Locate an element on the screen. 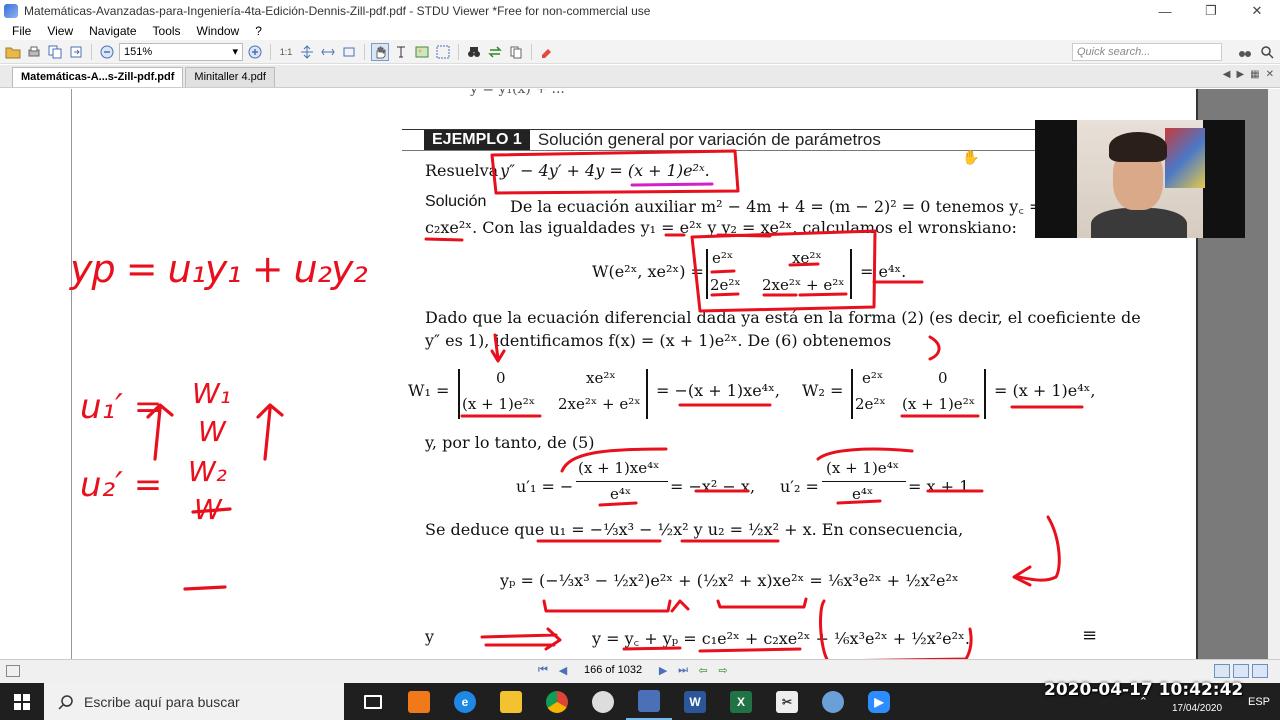  last-page-icon: ⏭ is located at coordinates (683, 670).